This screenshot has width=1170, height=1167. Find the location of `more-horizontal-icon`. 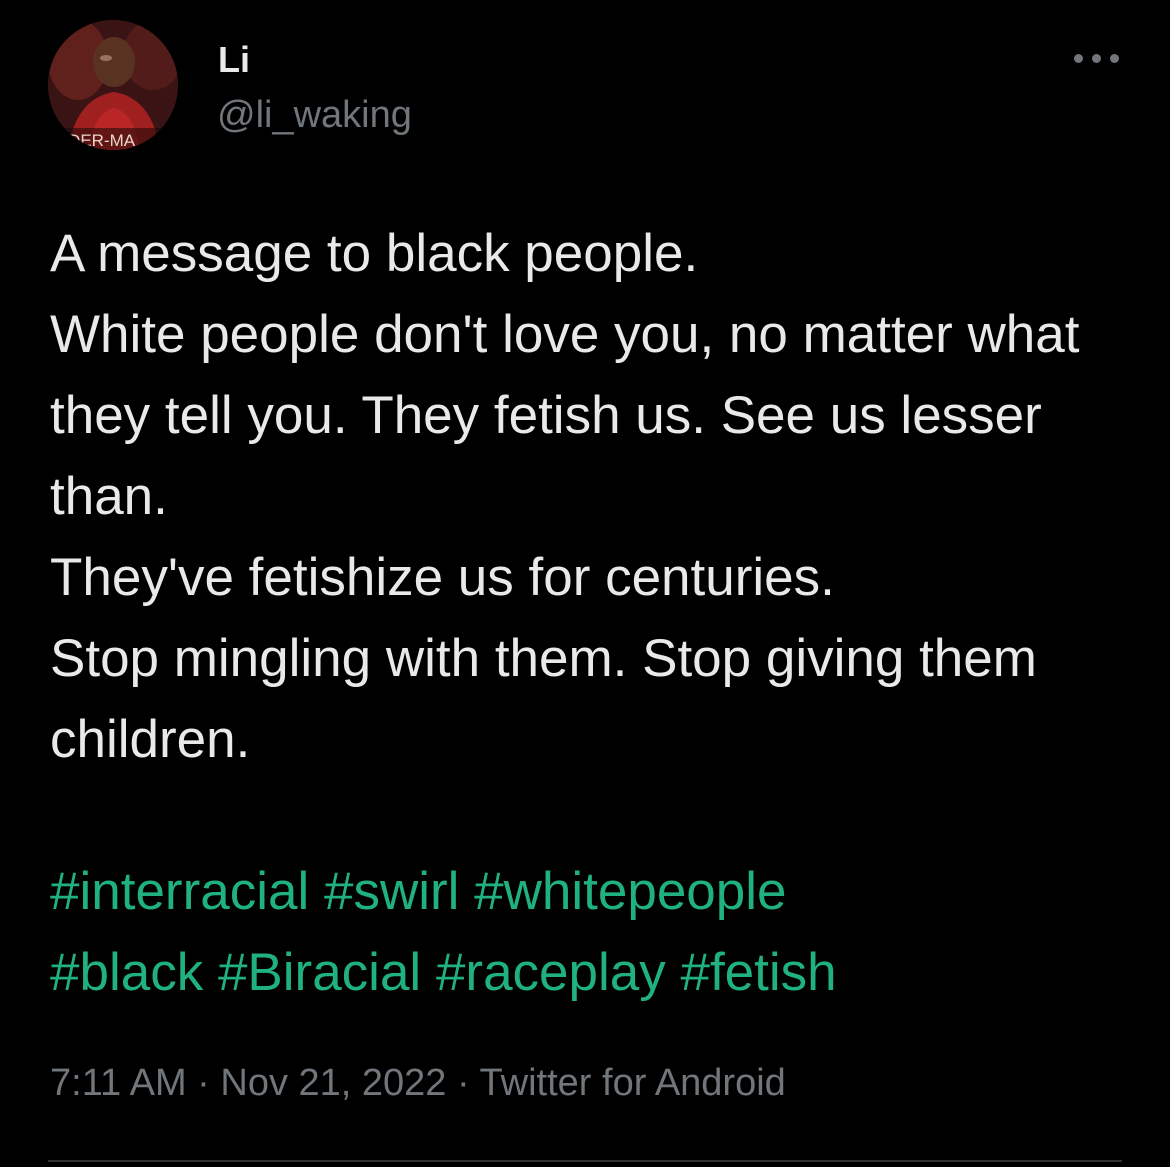

more-horizontal-icon is located at coordinates (1097, 58).